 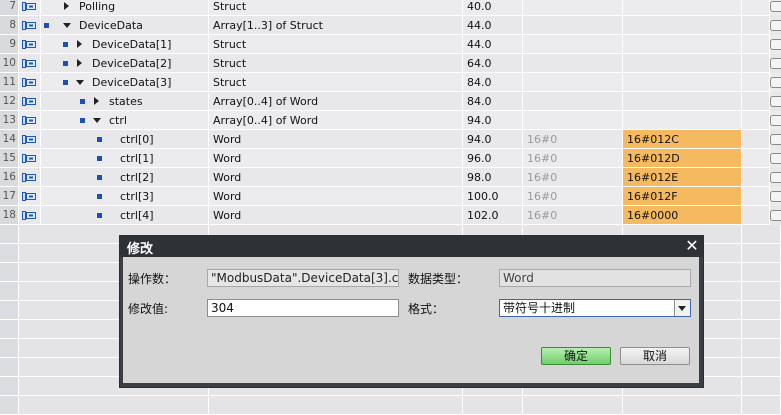 What do you see at coordinates (303, 308) in the screenshot?
I see `modify-value-input: 304` at bounding box center [303, 308].